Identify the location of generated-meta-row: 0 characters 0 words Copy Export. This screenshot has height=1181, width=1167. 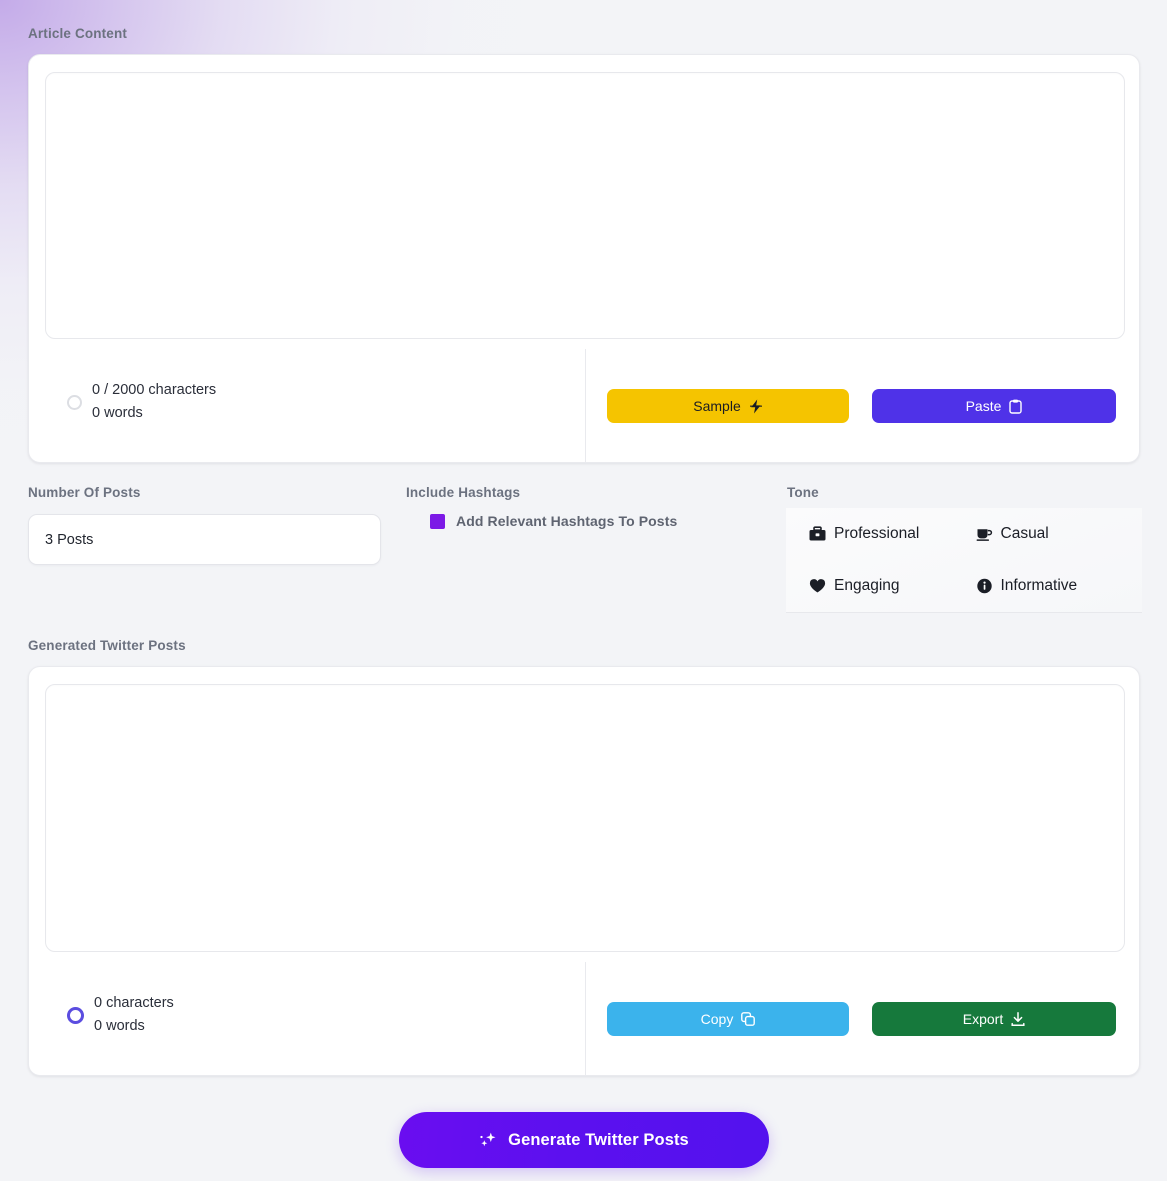
(584, 1019).